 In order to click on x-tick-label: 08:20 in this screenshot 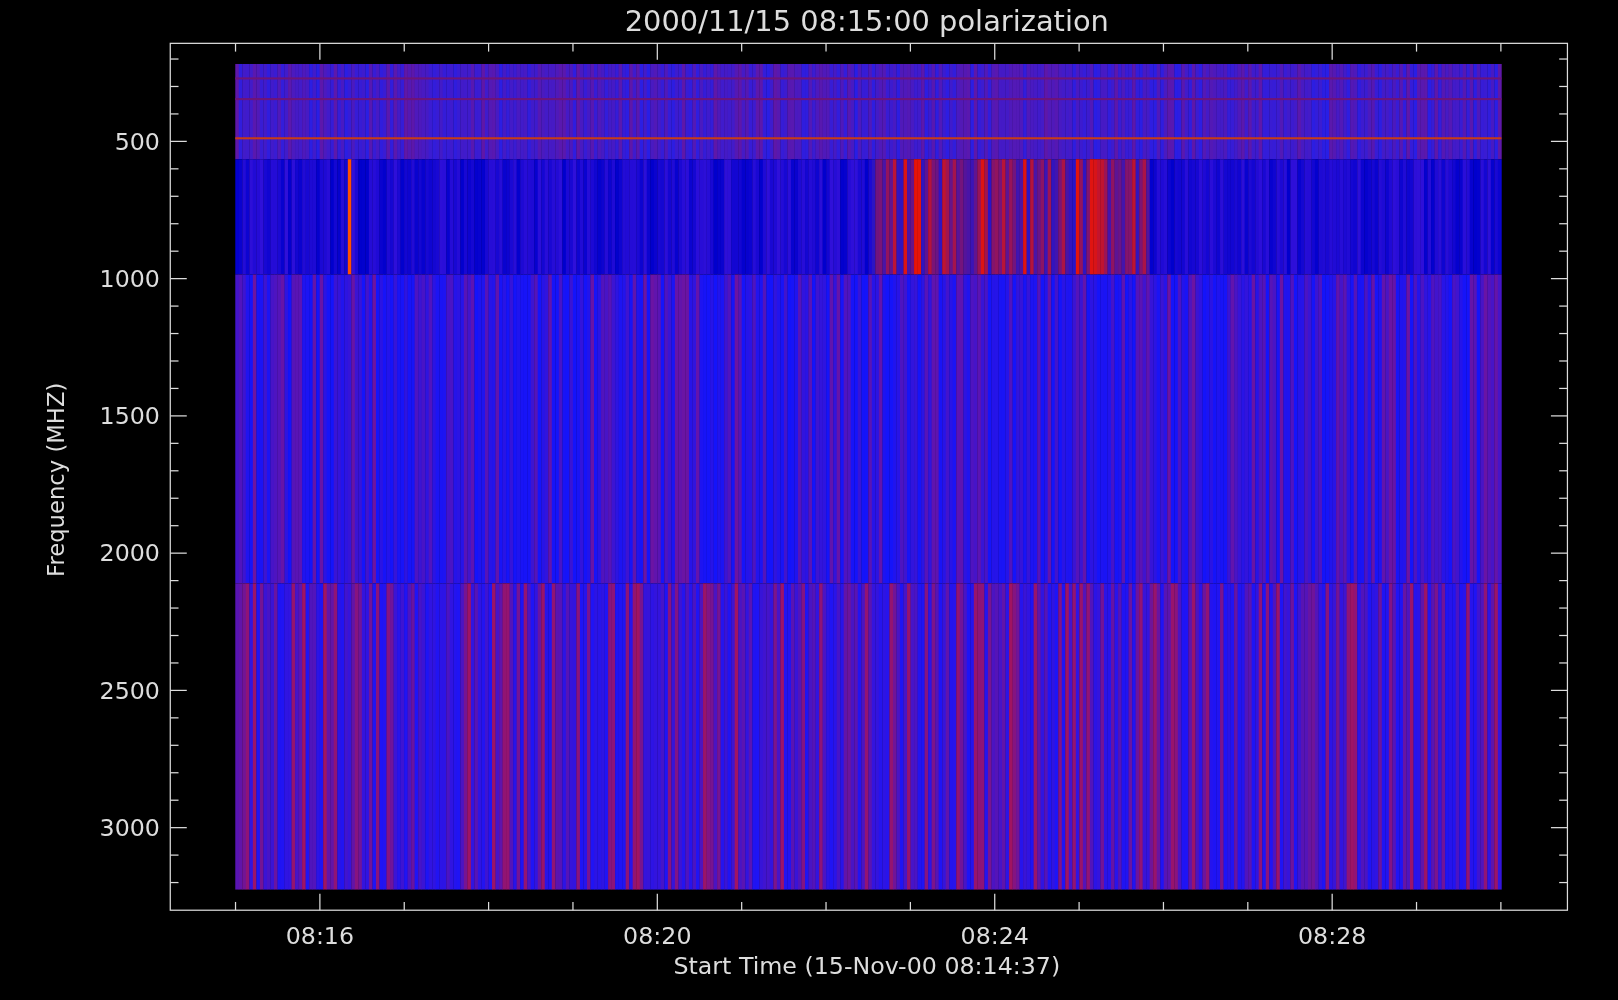, I will do `click(657, 936)`.